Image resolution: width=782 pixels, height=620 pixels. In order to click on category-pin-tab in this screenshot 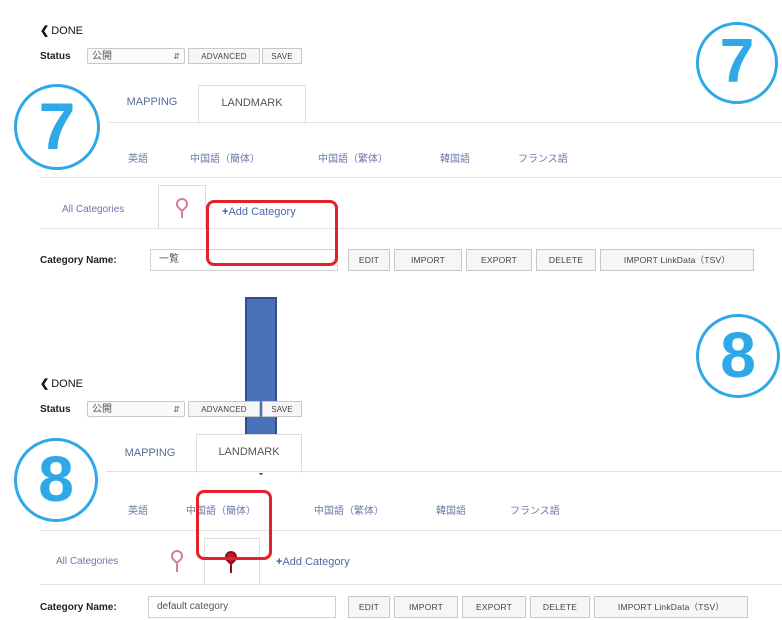, I will do `click(182, 206)`.